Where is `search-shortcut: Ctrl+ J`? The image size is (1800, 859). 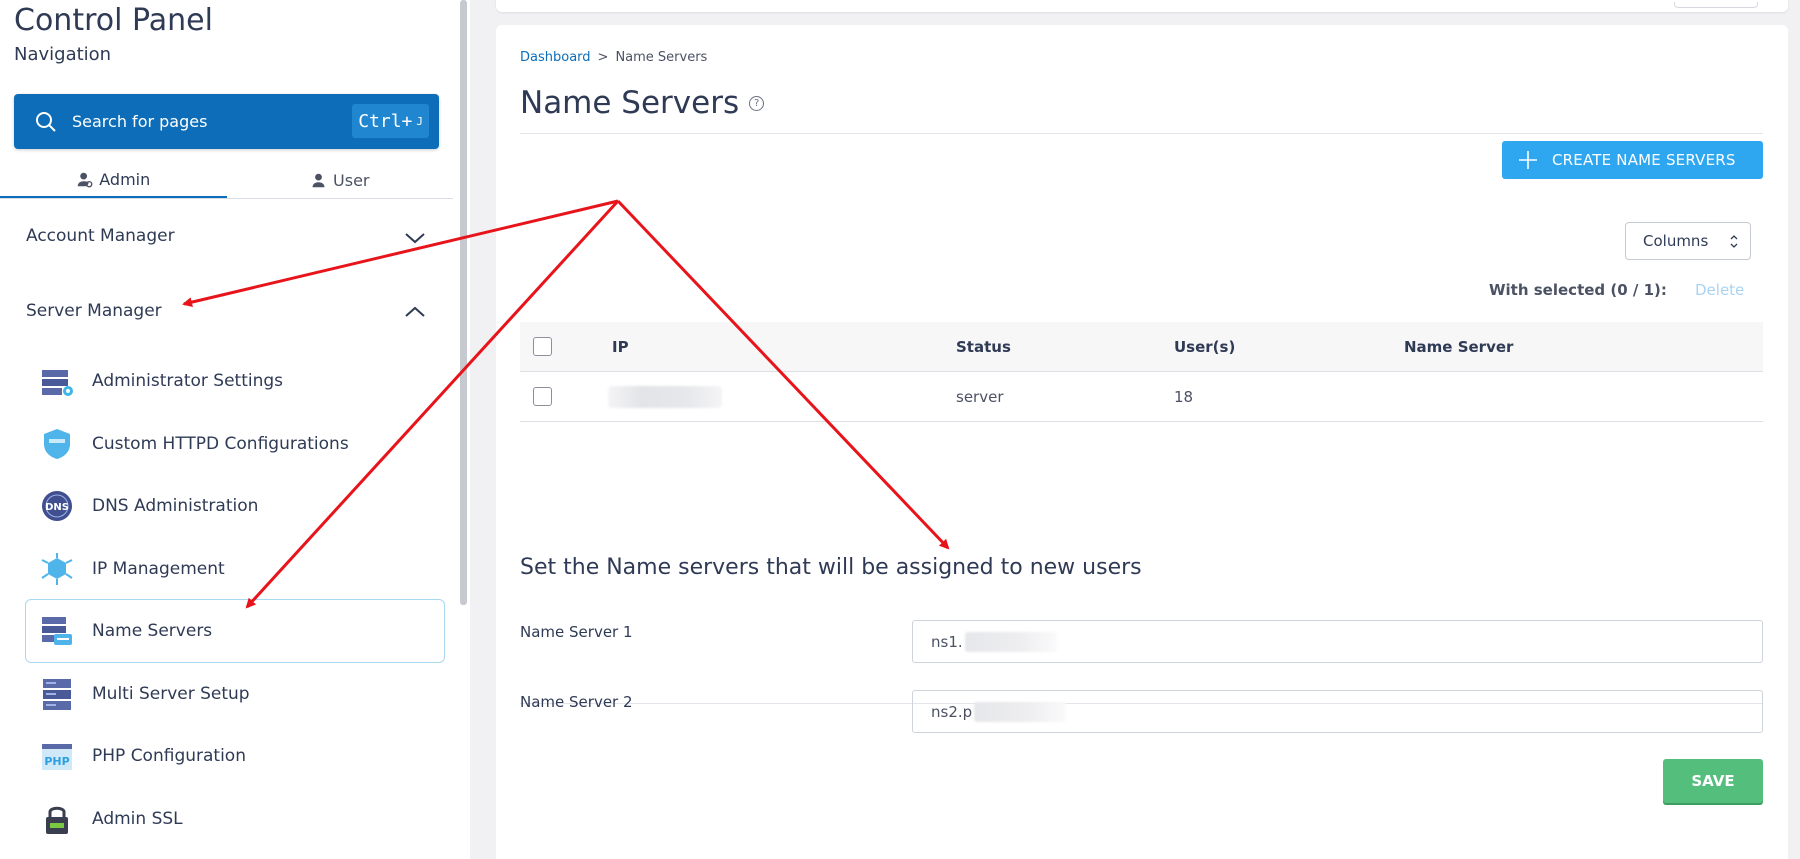 search-shortcut: Ctrl+ J is located at coordinates (390, 121).